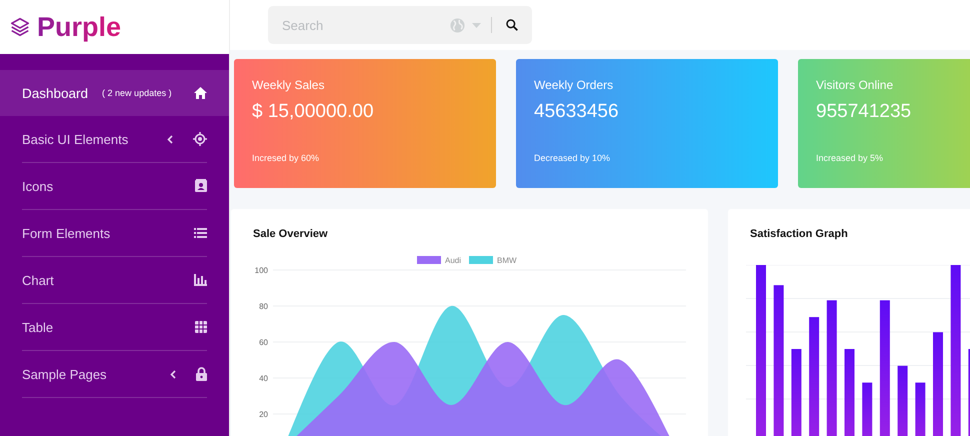 This screenshot has height=436, width=970. Describe the element at coordinates (577, 112) in the screenshot. I see `card-value: 45633456` at that location.